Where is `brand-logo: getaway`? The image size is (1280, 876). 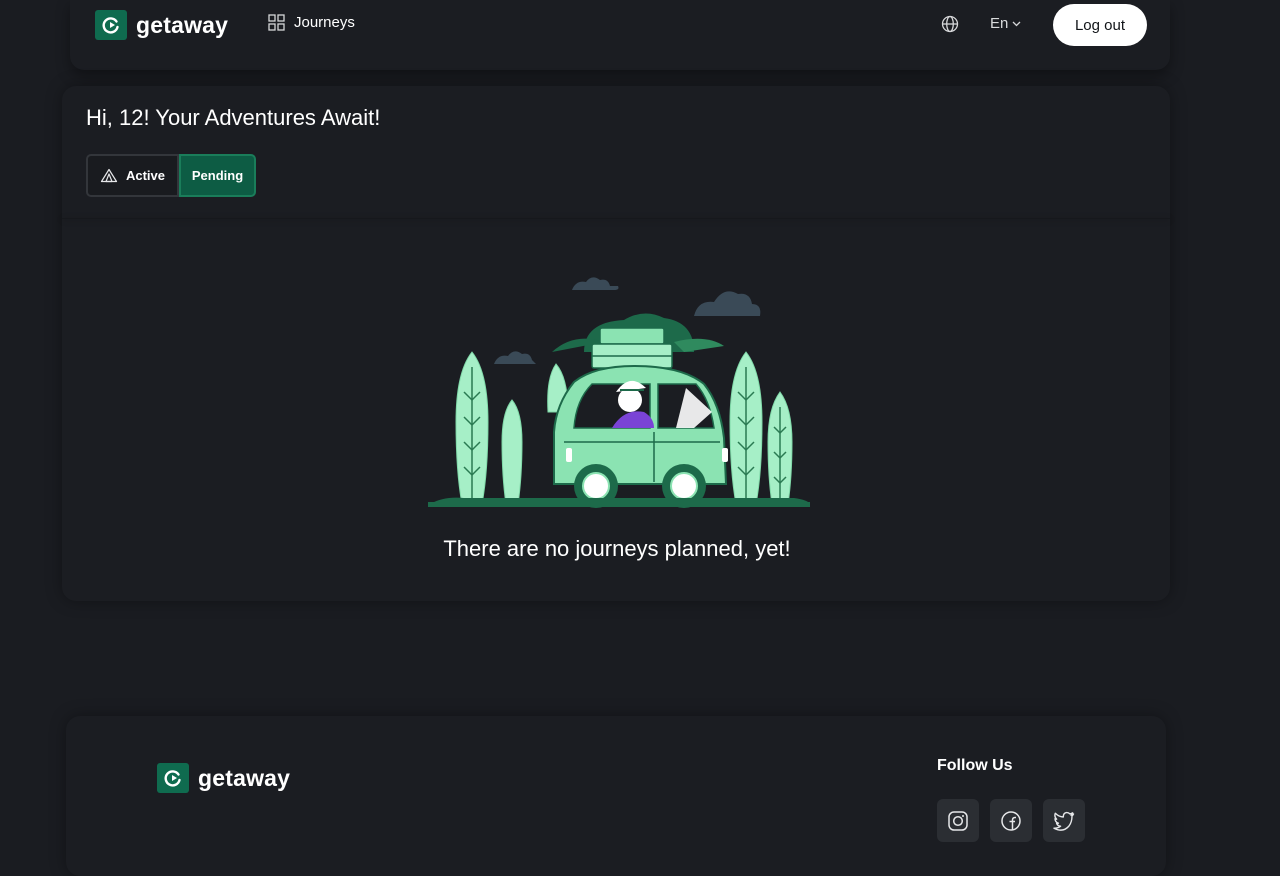 brand-logo: getaway is located at coordinates (161, 25).